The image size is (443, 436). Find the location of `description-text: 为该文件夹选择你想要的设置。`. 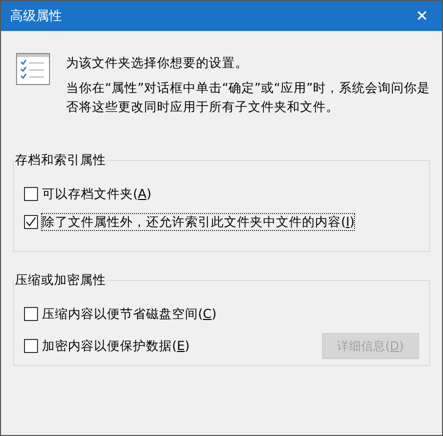

description-text: 为该文件夹选择你想要的设置。 is located at coordinates (157, 63).